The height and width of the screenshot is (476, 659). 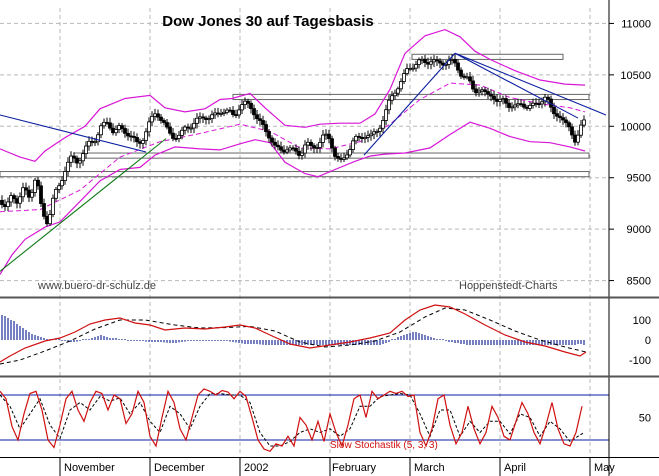 What do you see at coordinates (89, 468) in the screenshot?
I see `x-axis-label: November` at bounding box center [89, 468].